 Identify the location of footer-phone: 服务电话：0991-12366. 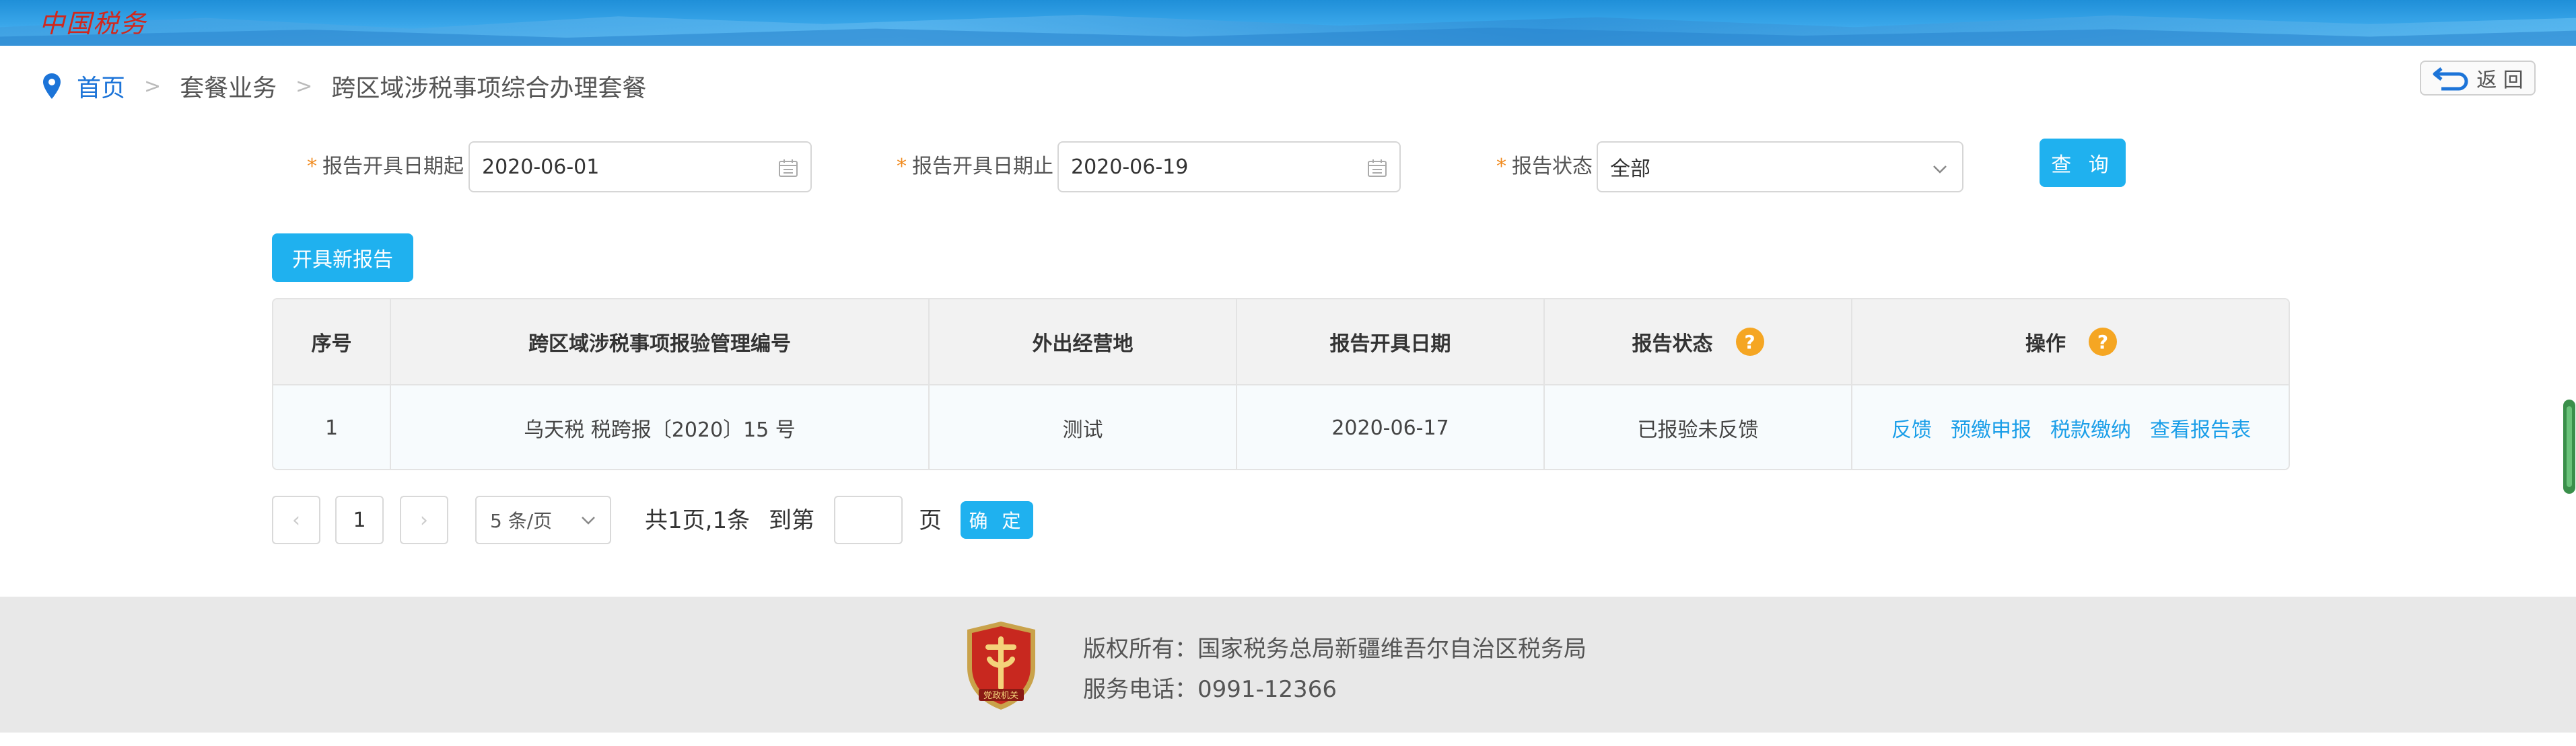
(1210, 689).